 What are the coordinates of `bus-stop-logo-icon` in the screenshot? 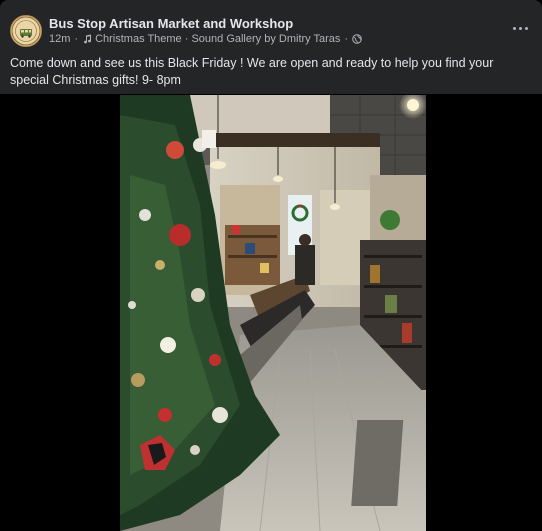 It's located at (26, 31).